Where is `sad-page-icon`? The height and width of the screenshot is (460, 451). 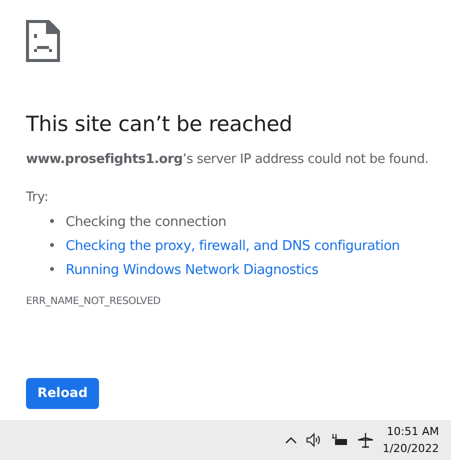 sad-page-icon is located at coordinates (43, 41).